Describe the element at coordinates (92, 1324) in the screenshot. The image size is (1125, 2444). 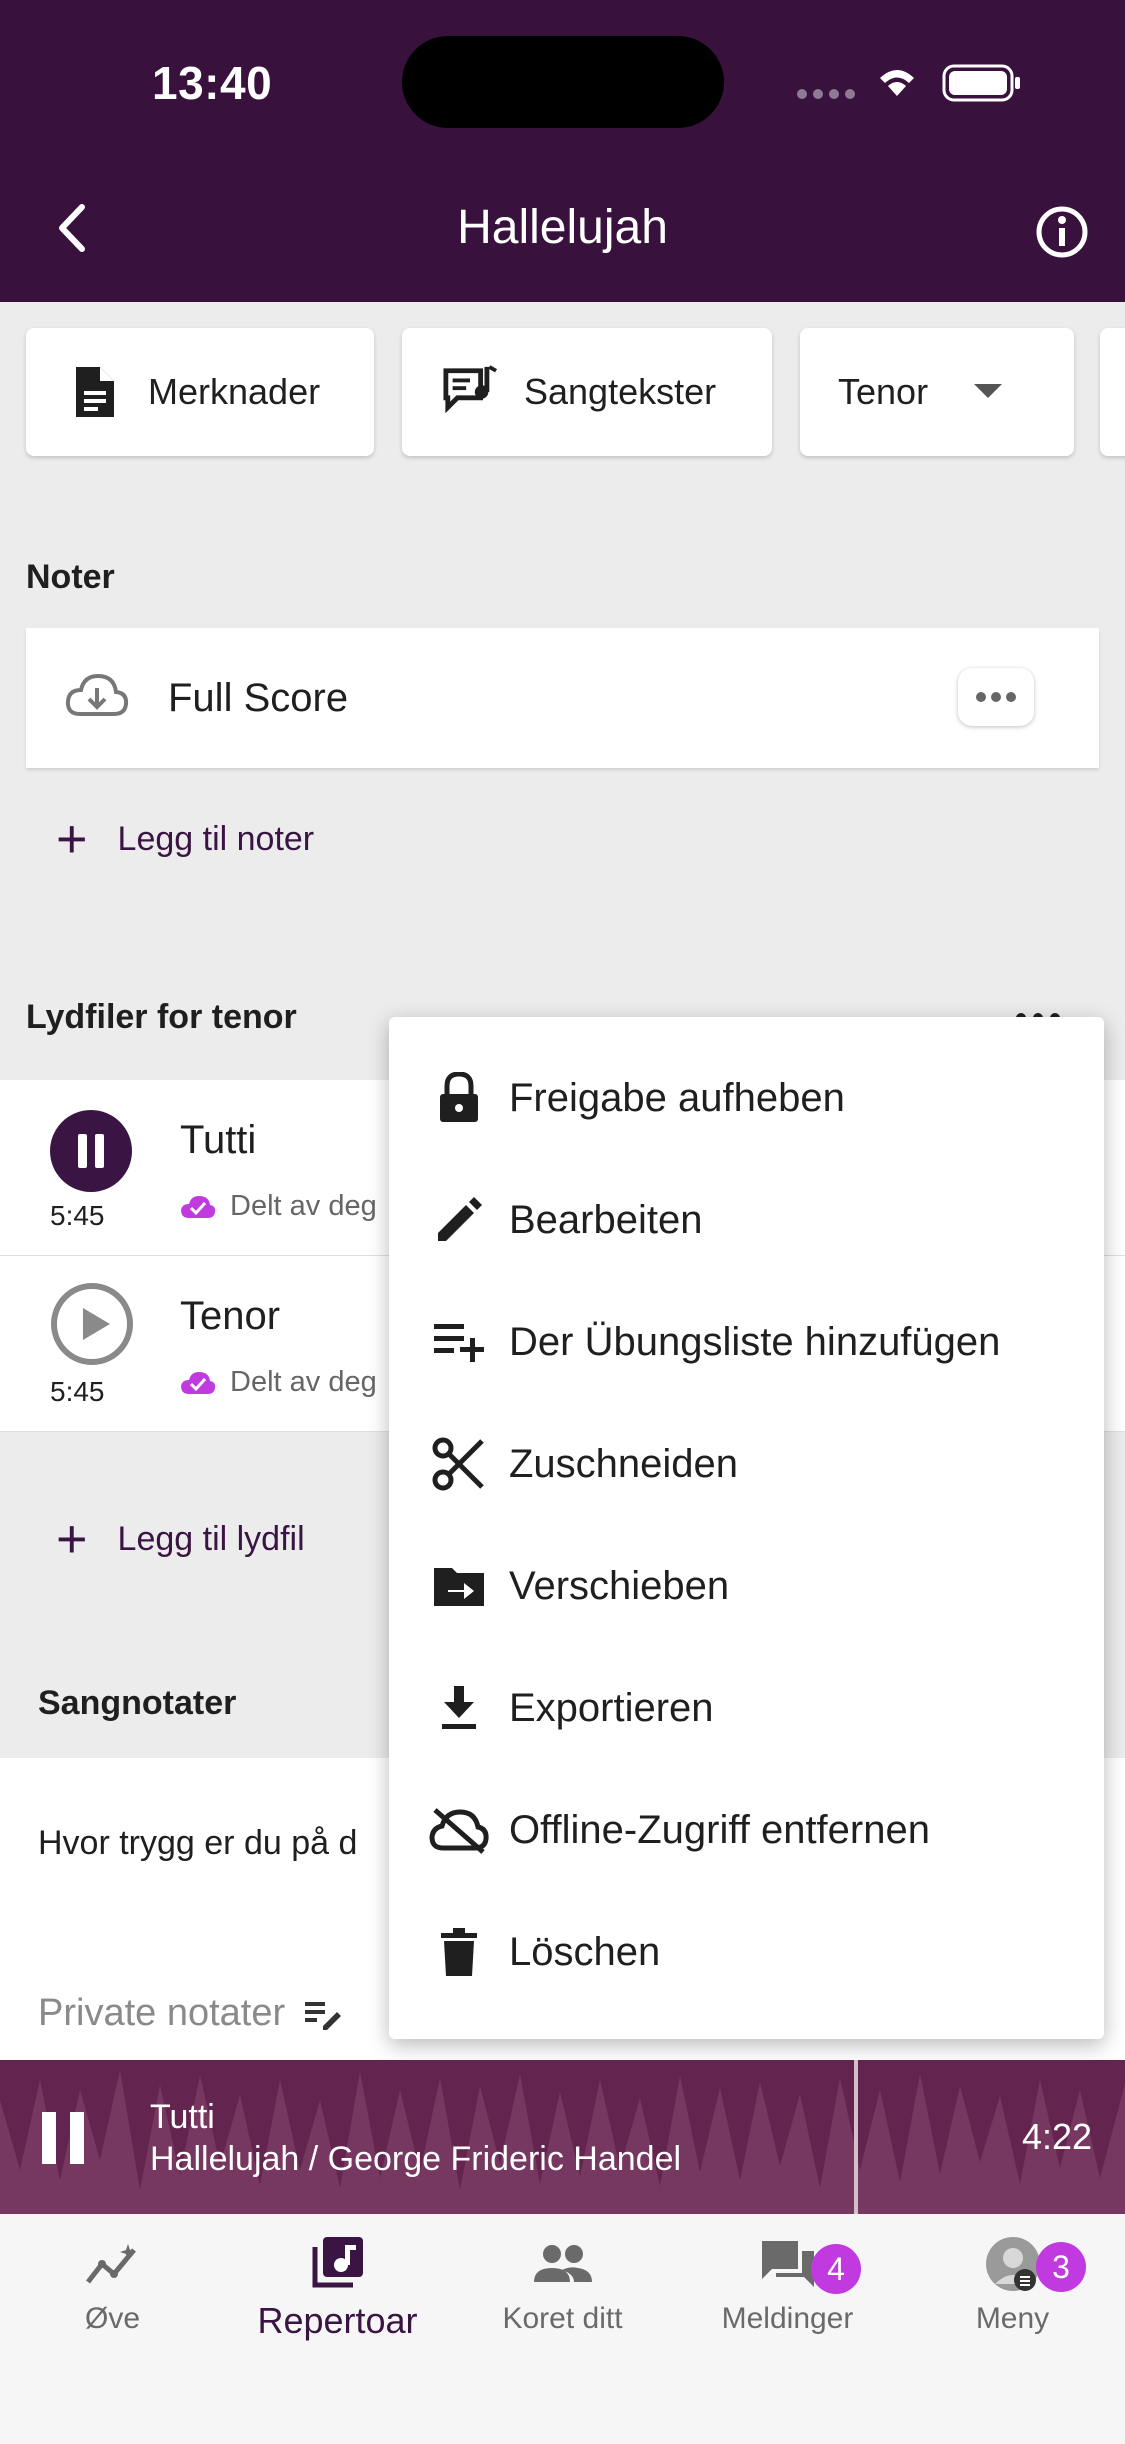
I see `play-circle-icon` at that location.